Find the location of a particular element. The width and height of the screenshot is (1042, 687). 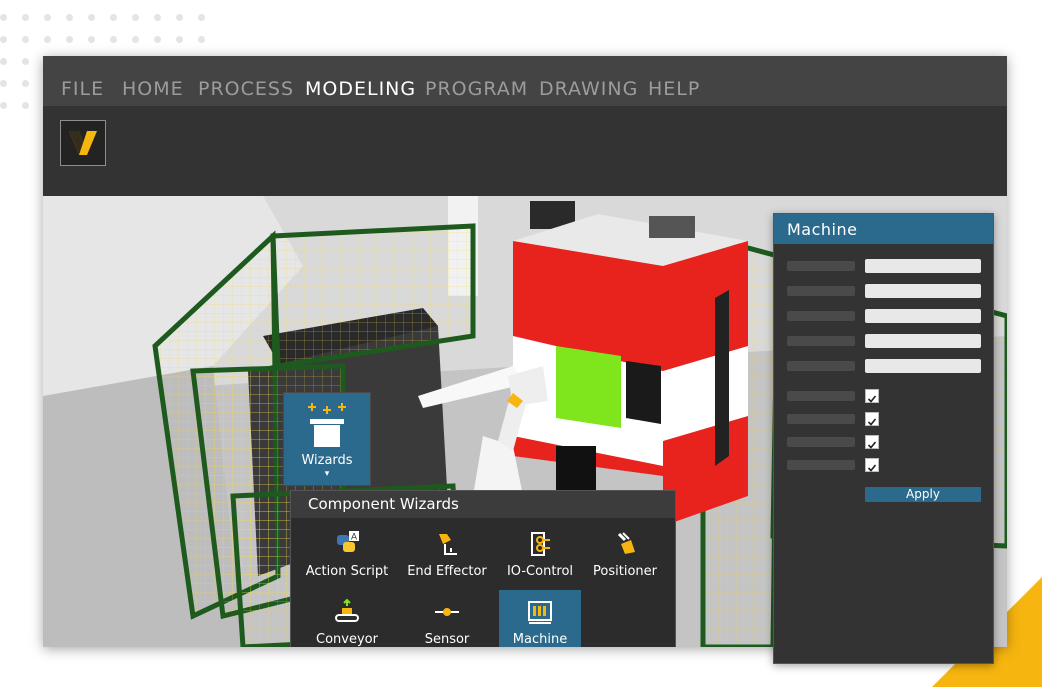

component-wizards-header: Component Wizards is located at coordinates (483, 504).